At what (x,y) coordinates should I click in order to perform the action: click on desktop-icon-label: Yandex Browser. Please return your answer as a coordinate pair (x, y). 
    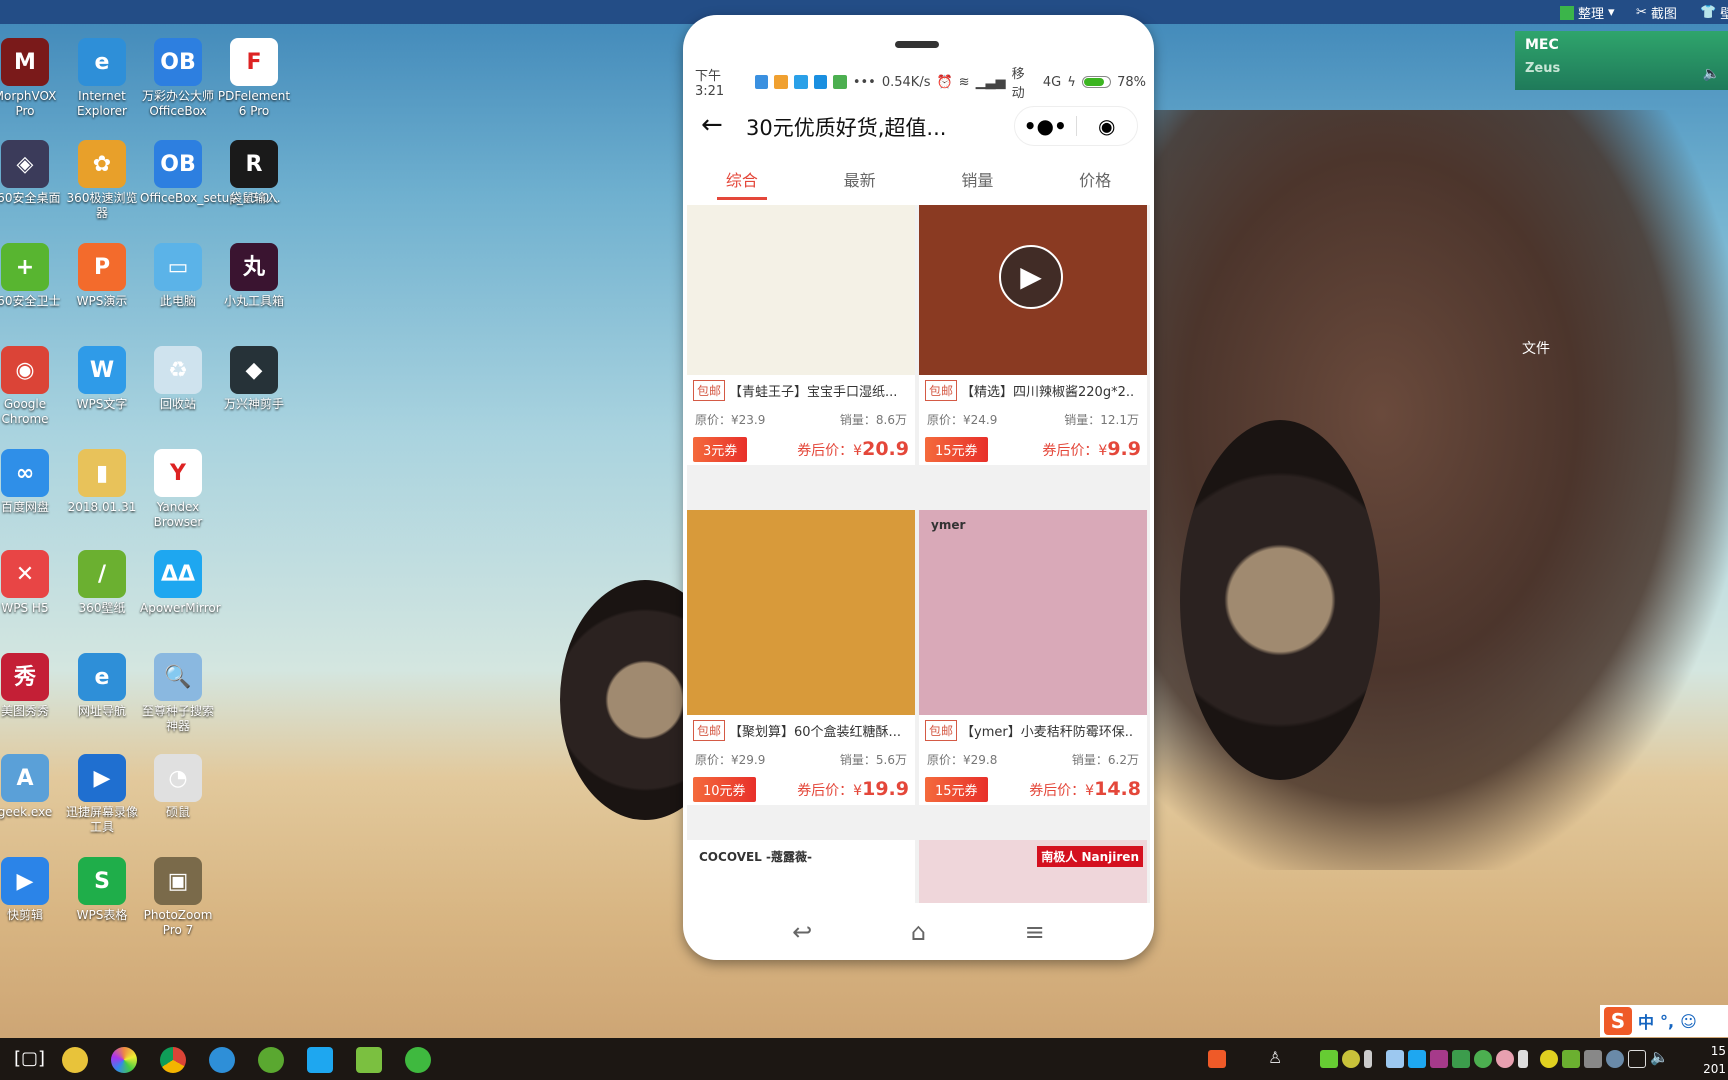
    Looking at the image, I should click on (178, 514).